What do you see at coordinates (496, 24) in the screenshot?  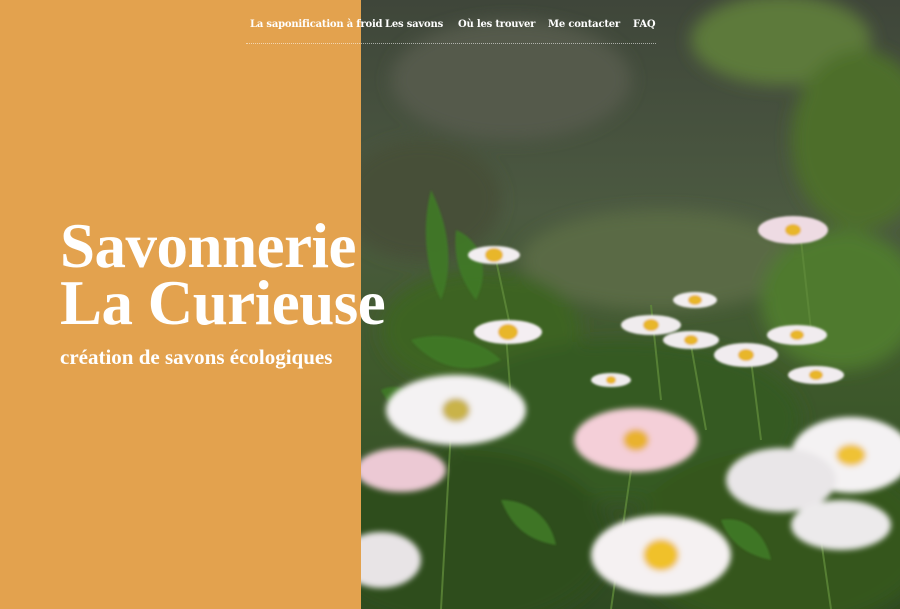 I see `nav-link-ou-les-trouver: Où les trouver` at bounding box center [496, 24].